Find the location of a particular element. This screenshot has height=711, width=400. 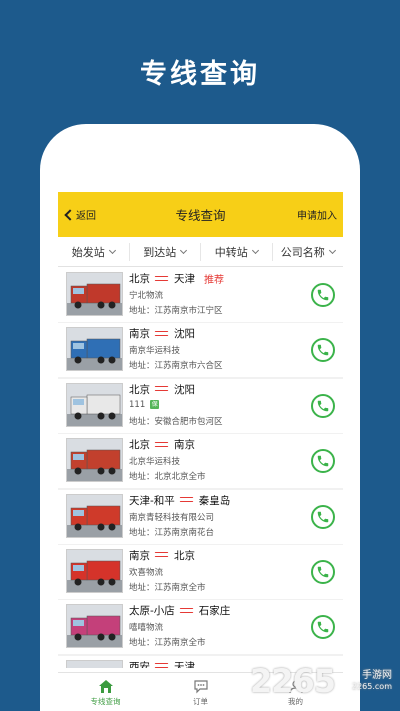

company-name: 南京华运科技 is located at coordinates (154, 350).